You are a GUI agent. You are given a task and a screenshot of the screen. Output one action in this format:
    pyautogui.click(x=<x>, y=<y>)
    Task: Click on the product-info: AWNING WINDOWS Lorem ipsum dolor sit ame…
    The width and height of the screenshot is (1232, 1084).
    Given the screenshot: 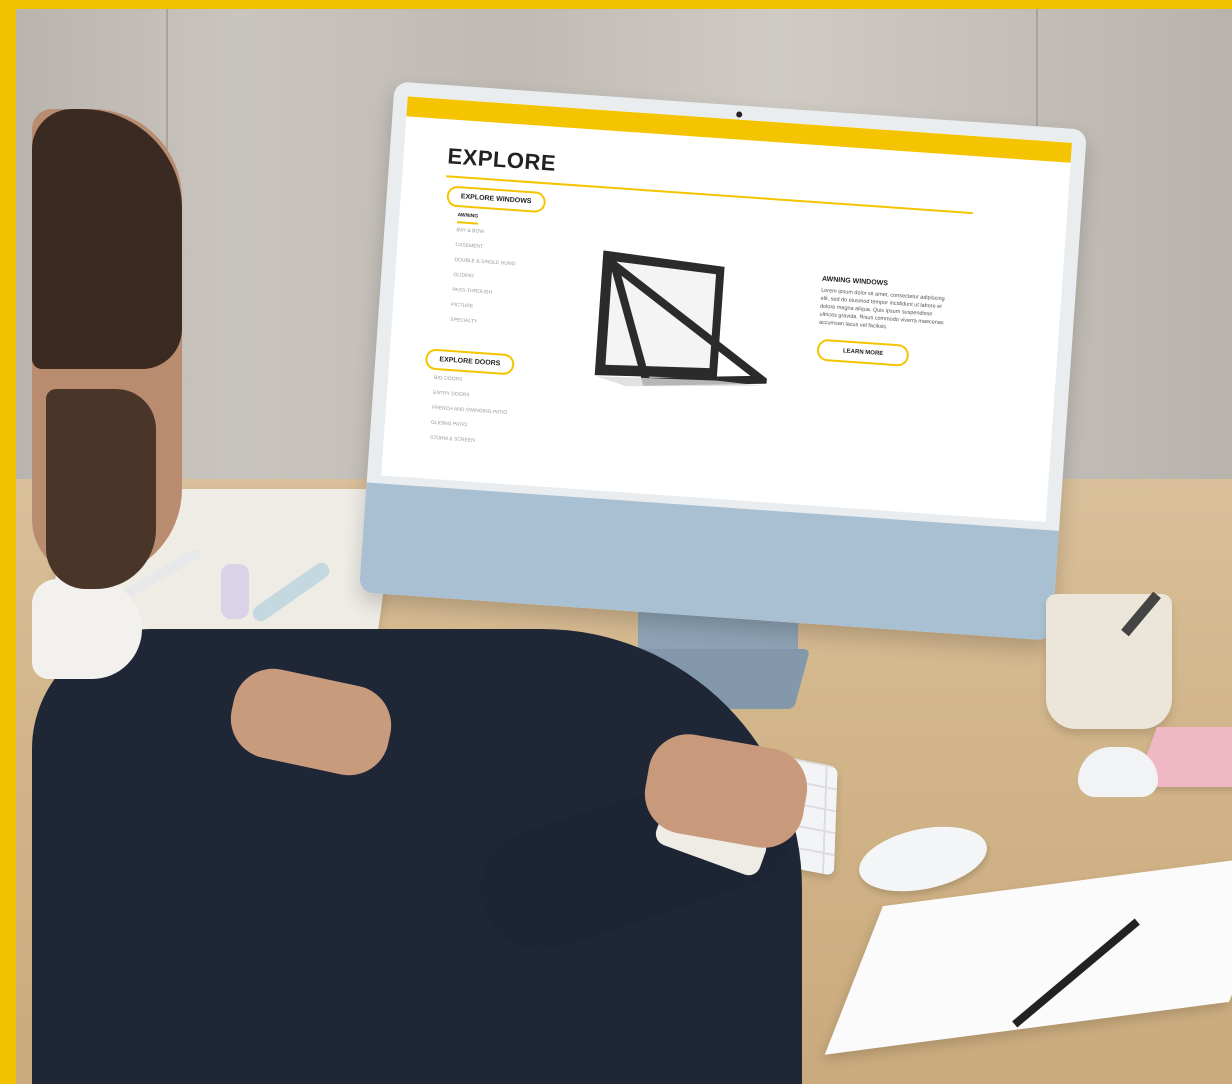 What is the action you would take?
    pyautogui.click(x=884, y=323)
    